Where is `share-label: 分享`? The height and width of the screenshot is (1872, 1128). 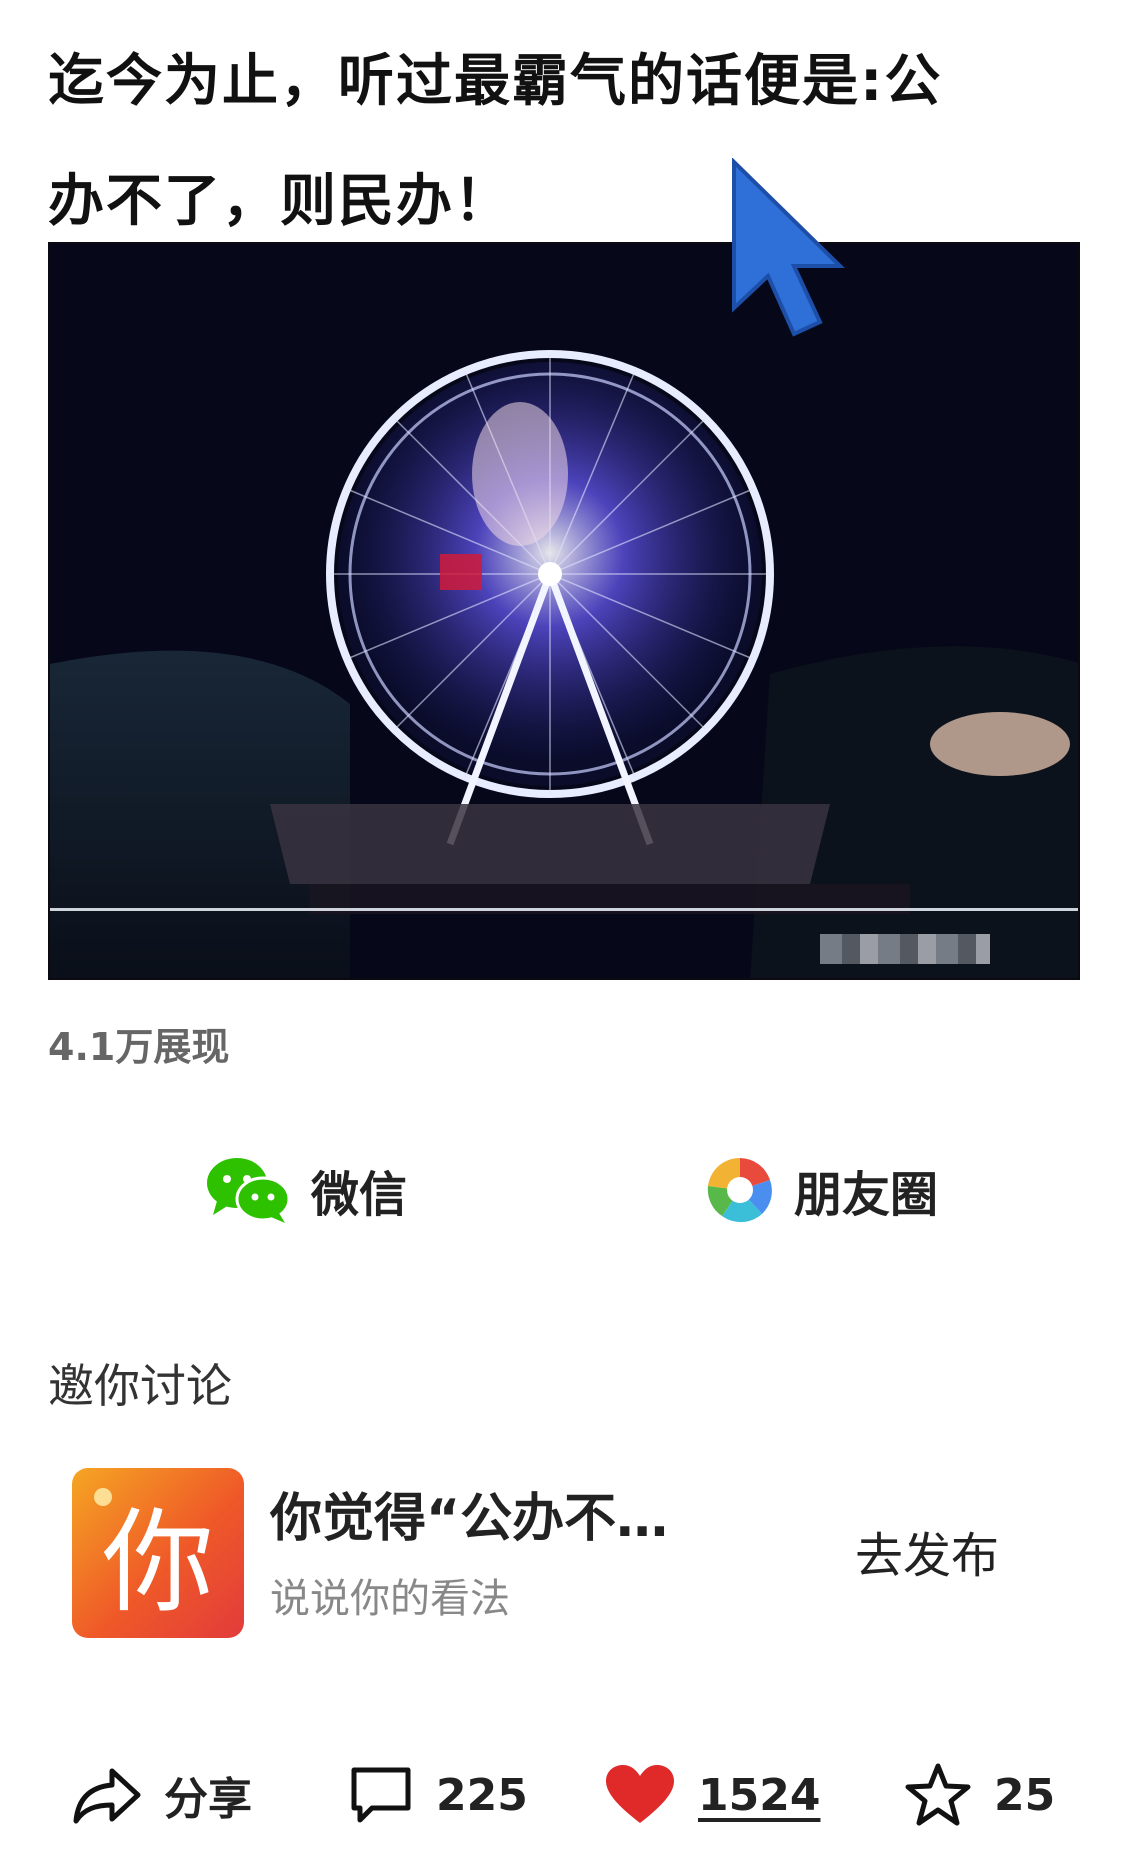 share-label: 分享 is located at coordinates (208, 1799).